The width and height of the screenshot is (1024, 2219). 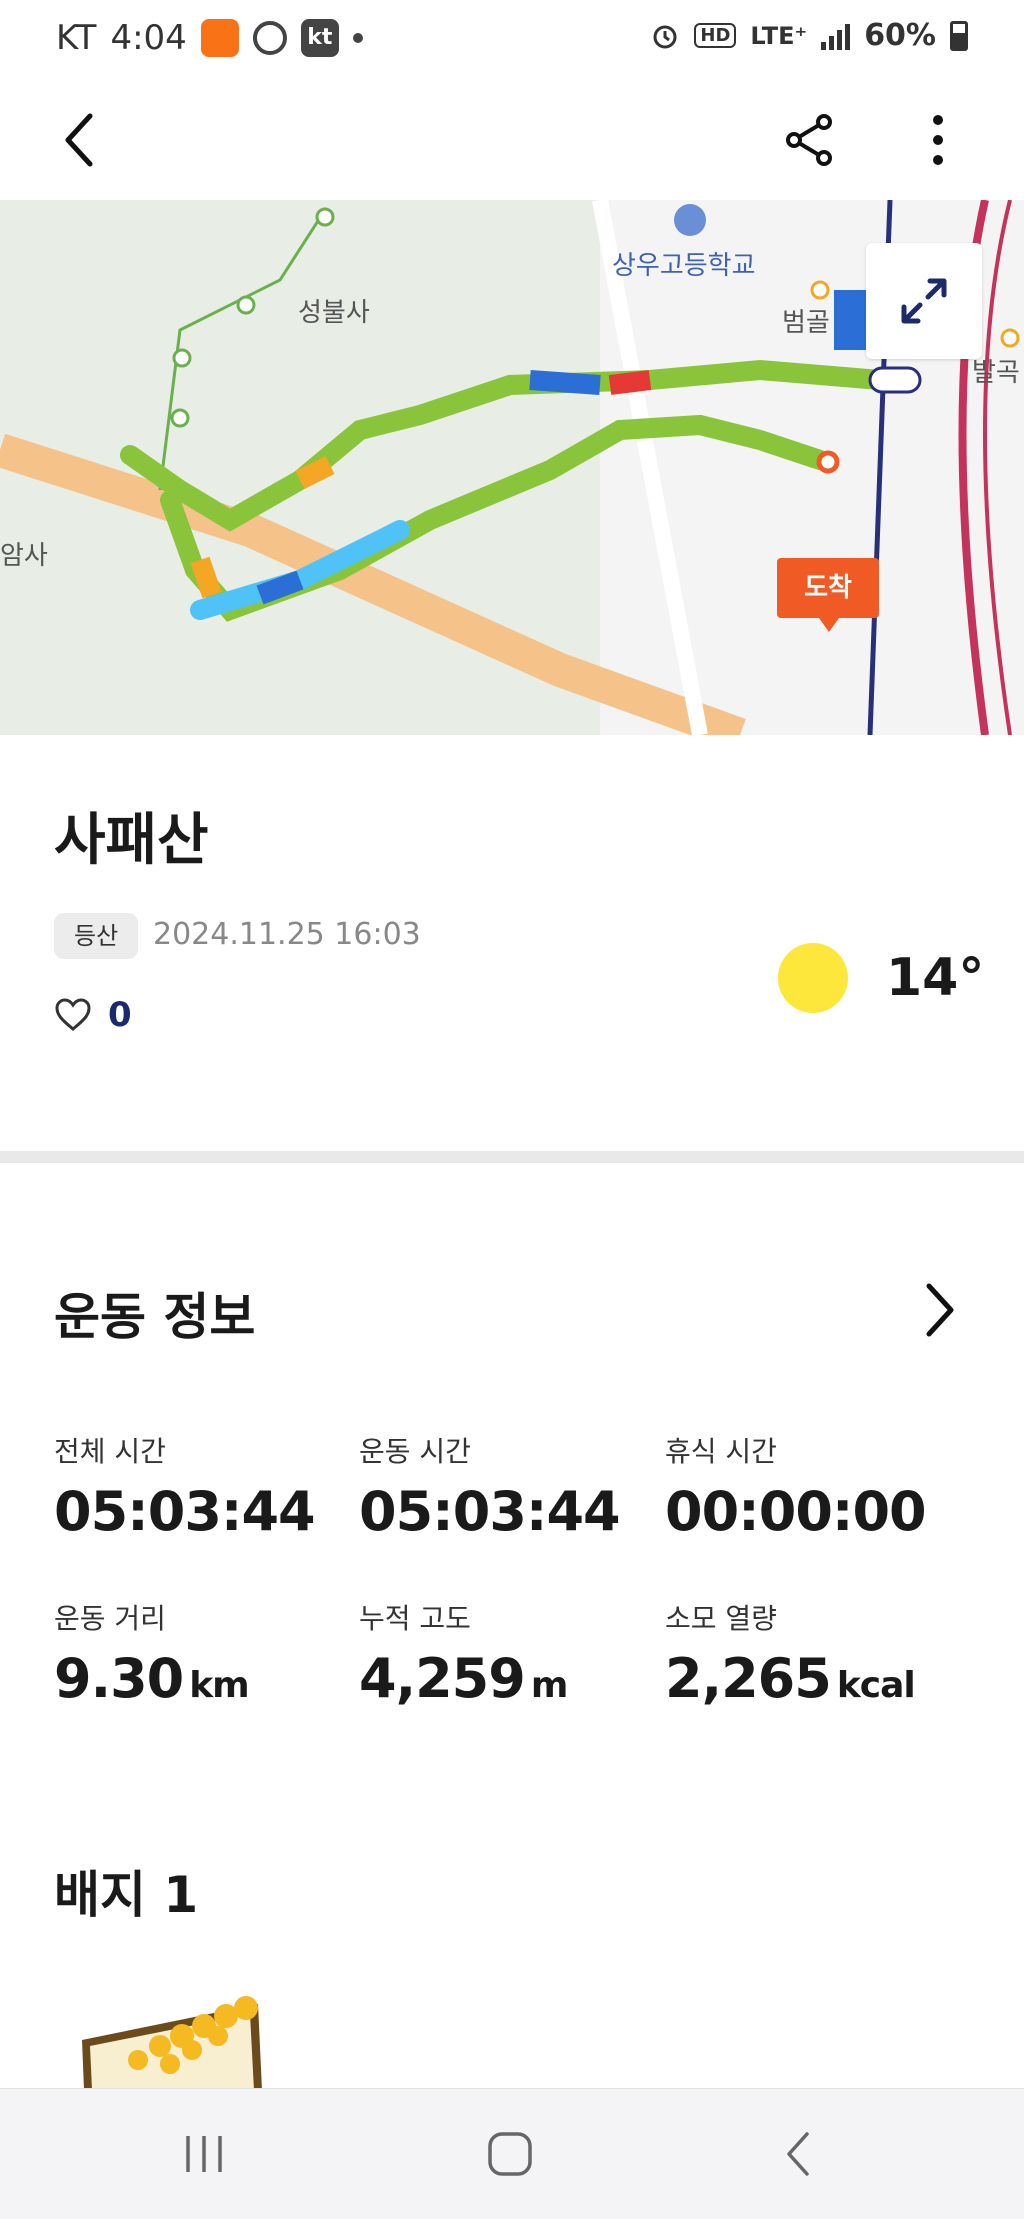 I want to click on map-label-temple: 성불사, so click(x=334, y=313).